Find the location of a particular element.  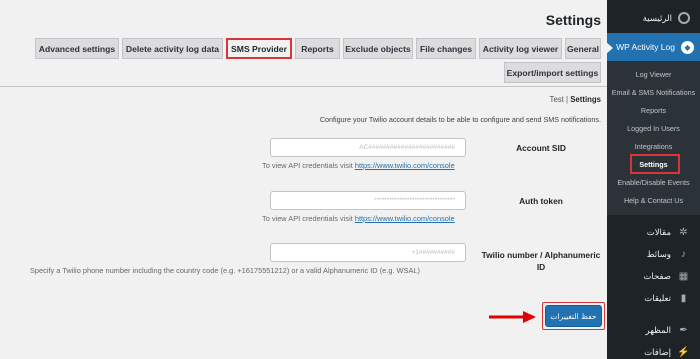

tab-exclude-objects: Exclude objects is located at coordinates (378, 48).